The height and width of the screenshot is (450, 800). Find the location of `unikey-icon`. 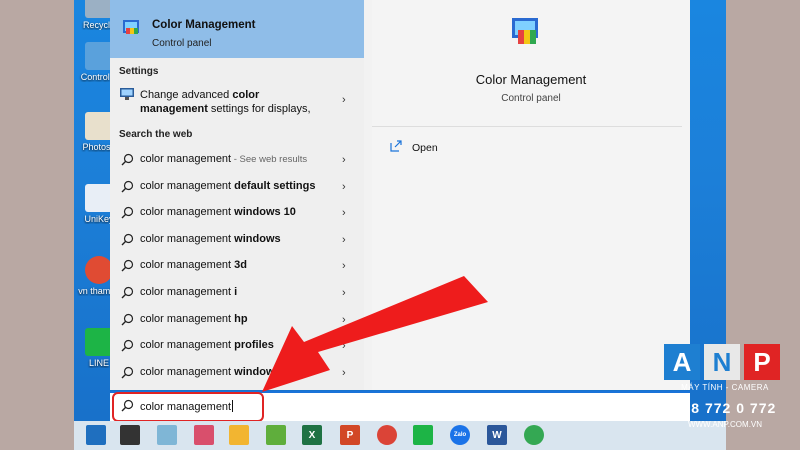

unikey-icon is located at coordinates (99, 198).